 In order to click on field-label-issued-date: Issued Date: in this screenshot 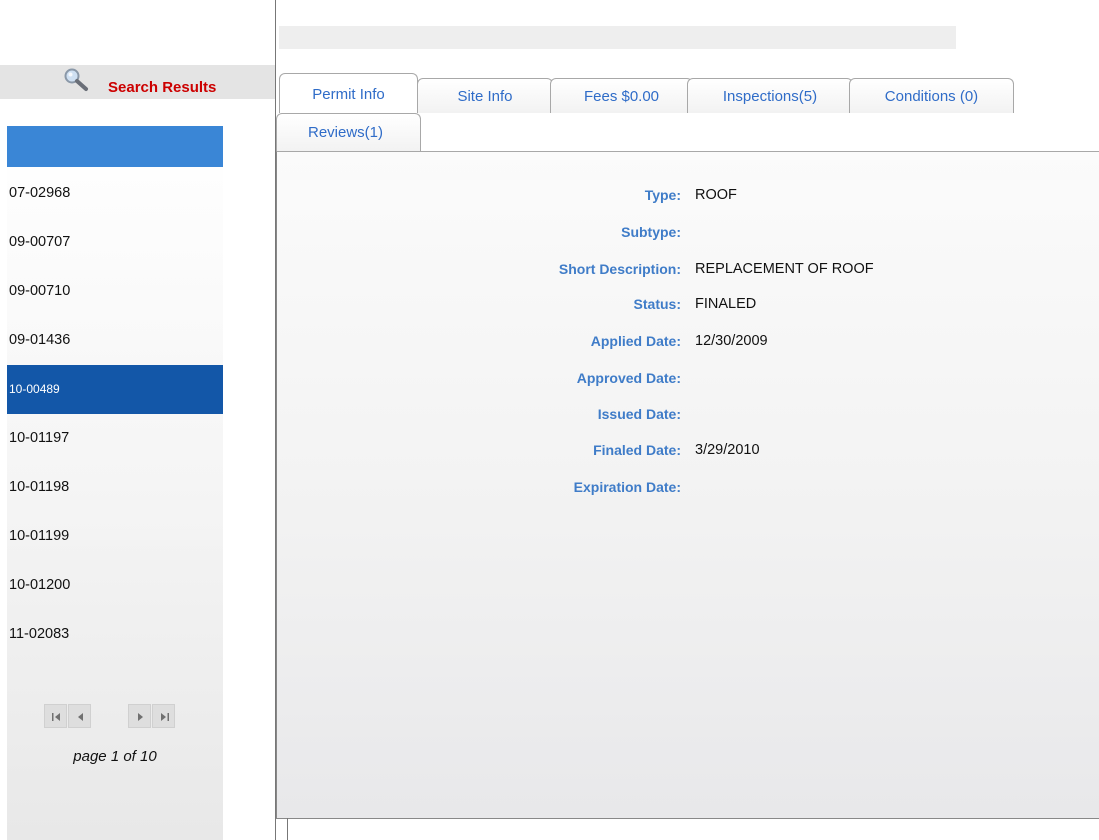, I will do `click(639, 414)`.